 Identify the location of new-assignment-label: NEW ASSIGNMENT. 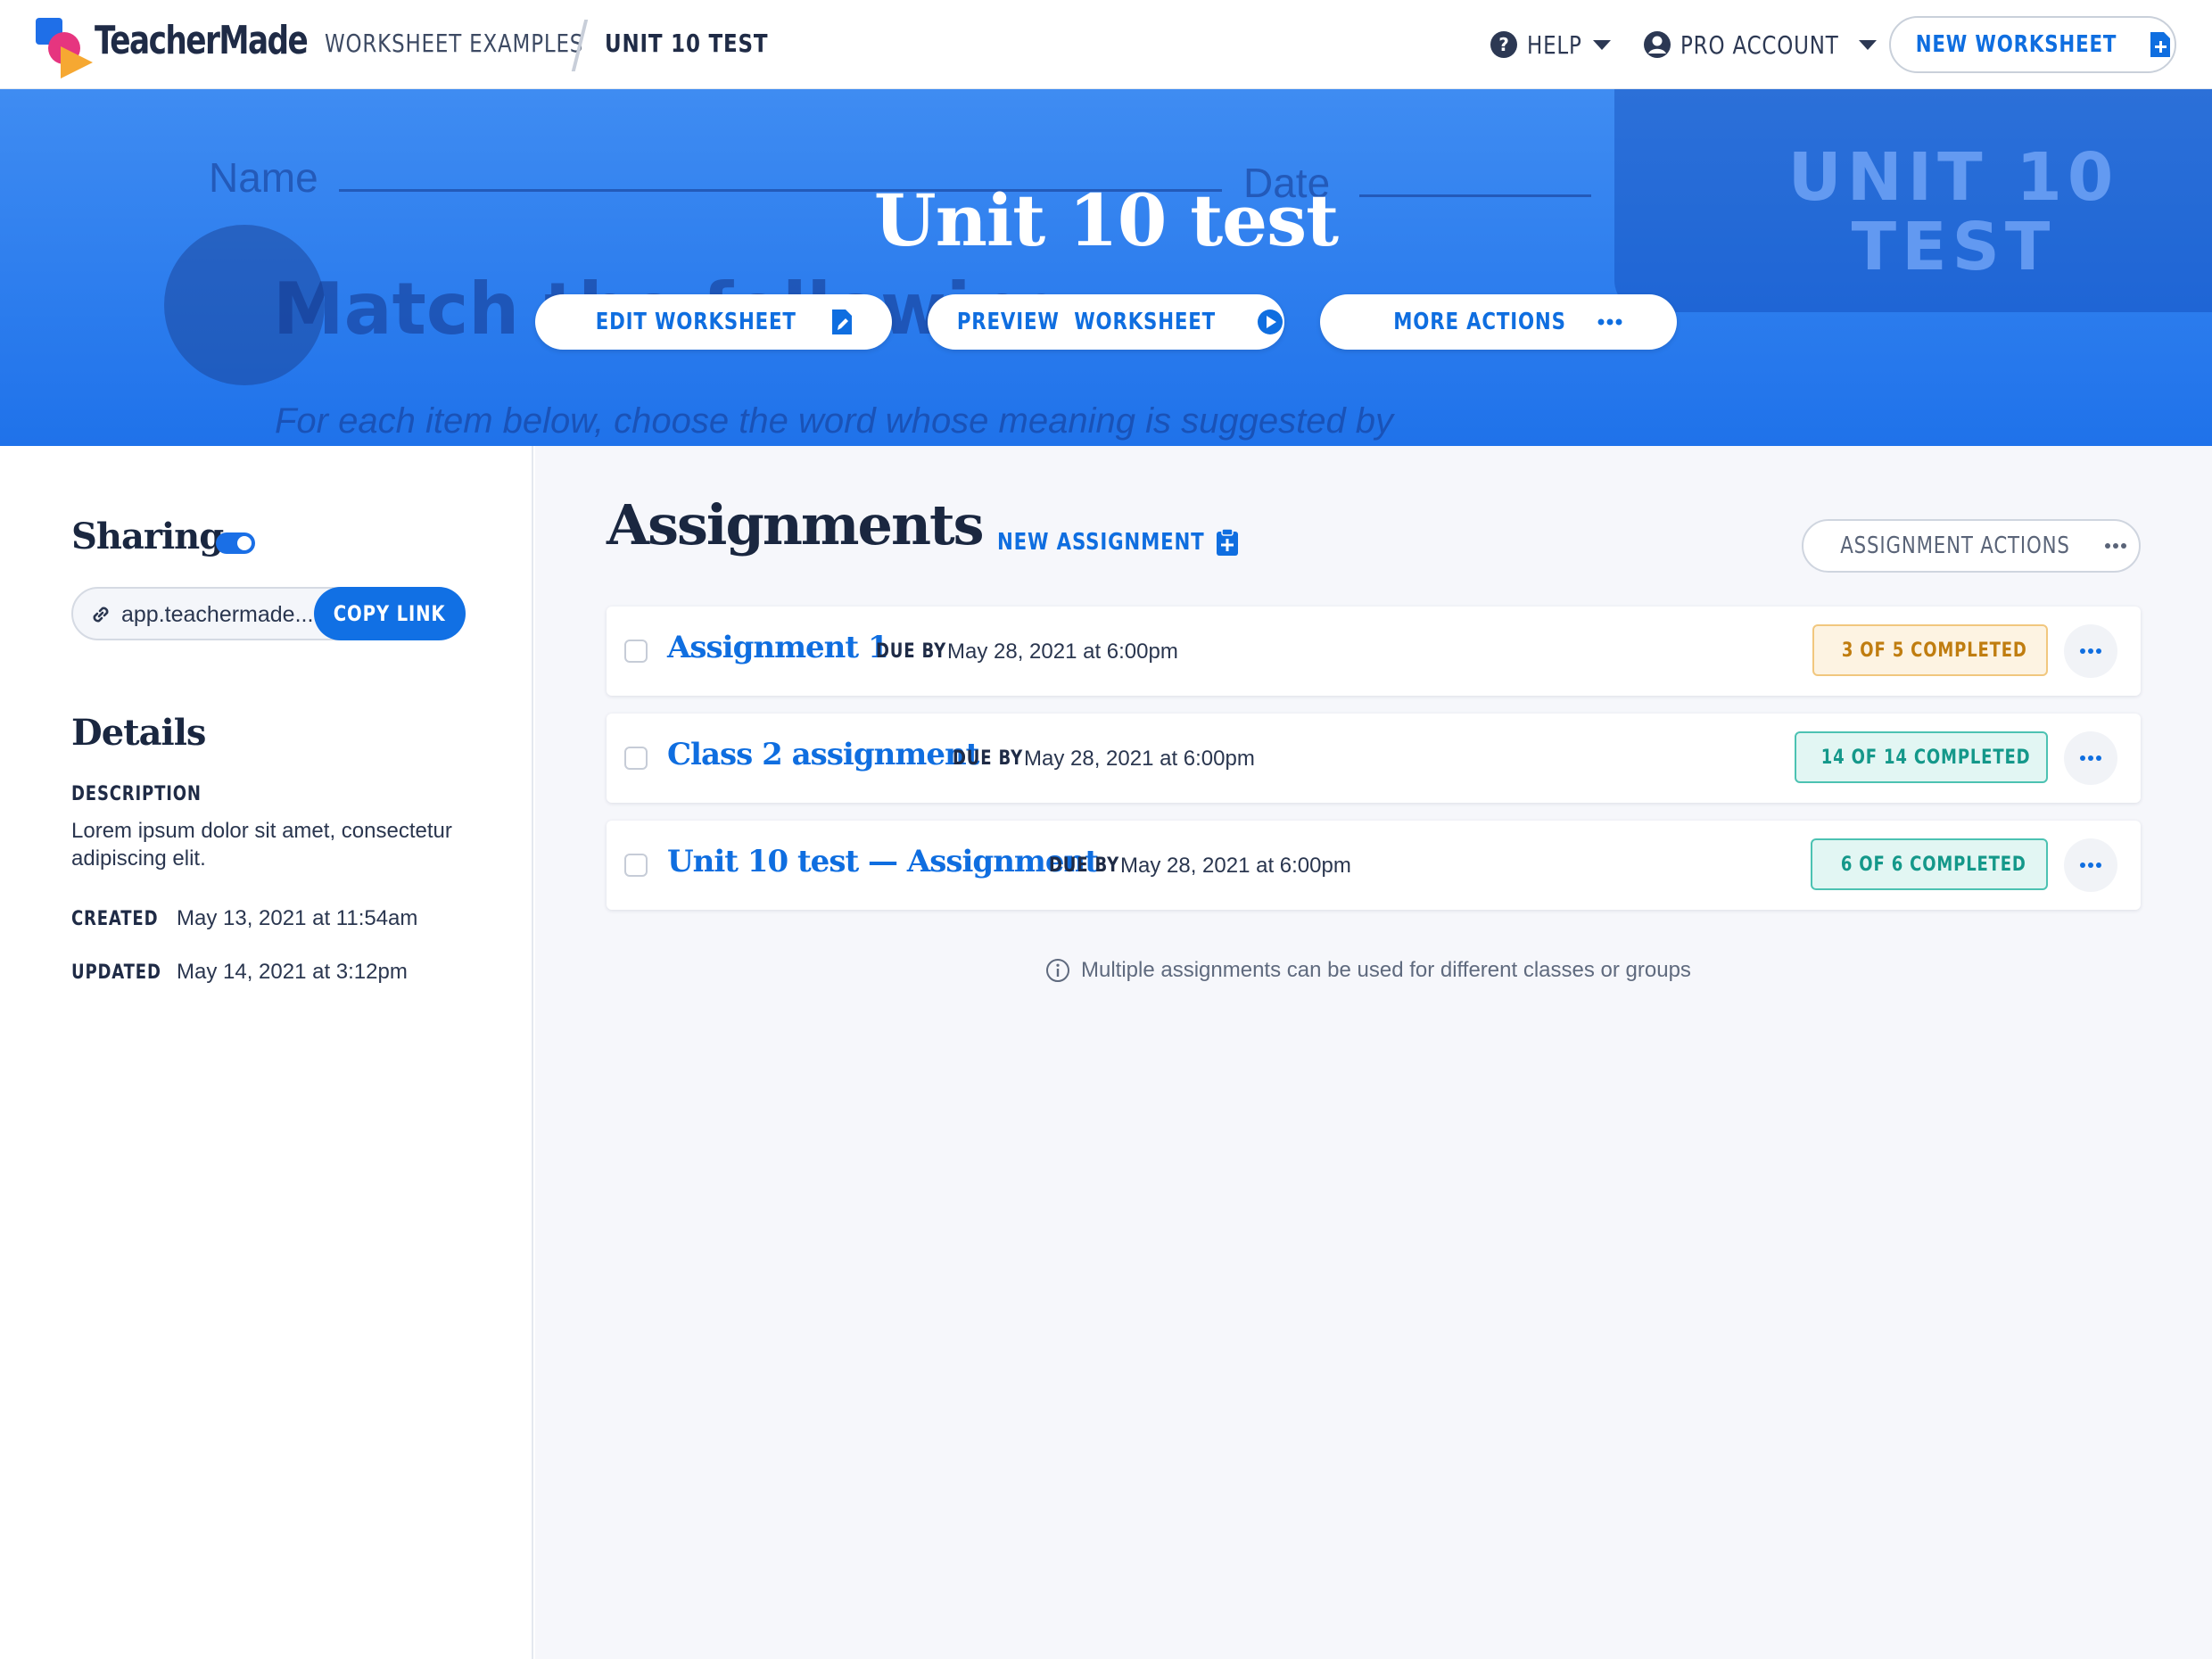
(1101, 542).